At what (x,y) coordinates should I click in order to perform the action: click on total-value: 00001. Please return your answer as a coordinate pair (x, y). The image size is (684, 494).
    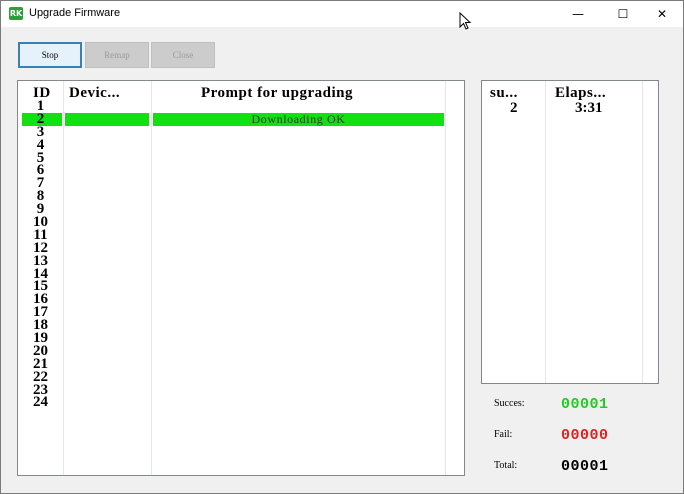
    Looking at the image, I should click on (585, 466).